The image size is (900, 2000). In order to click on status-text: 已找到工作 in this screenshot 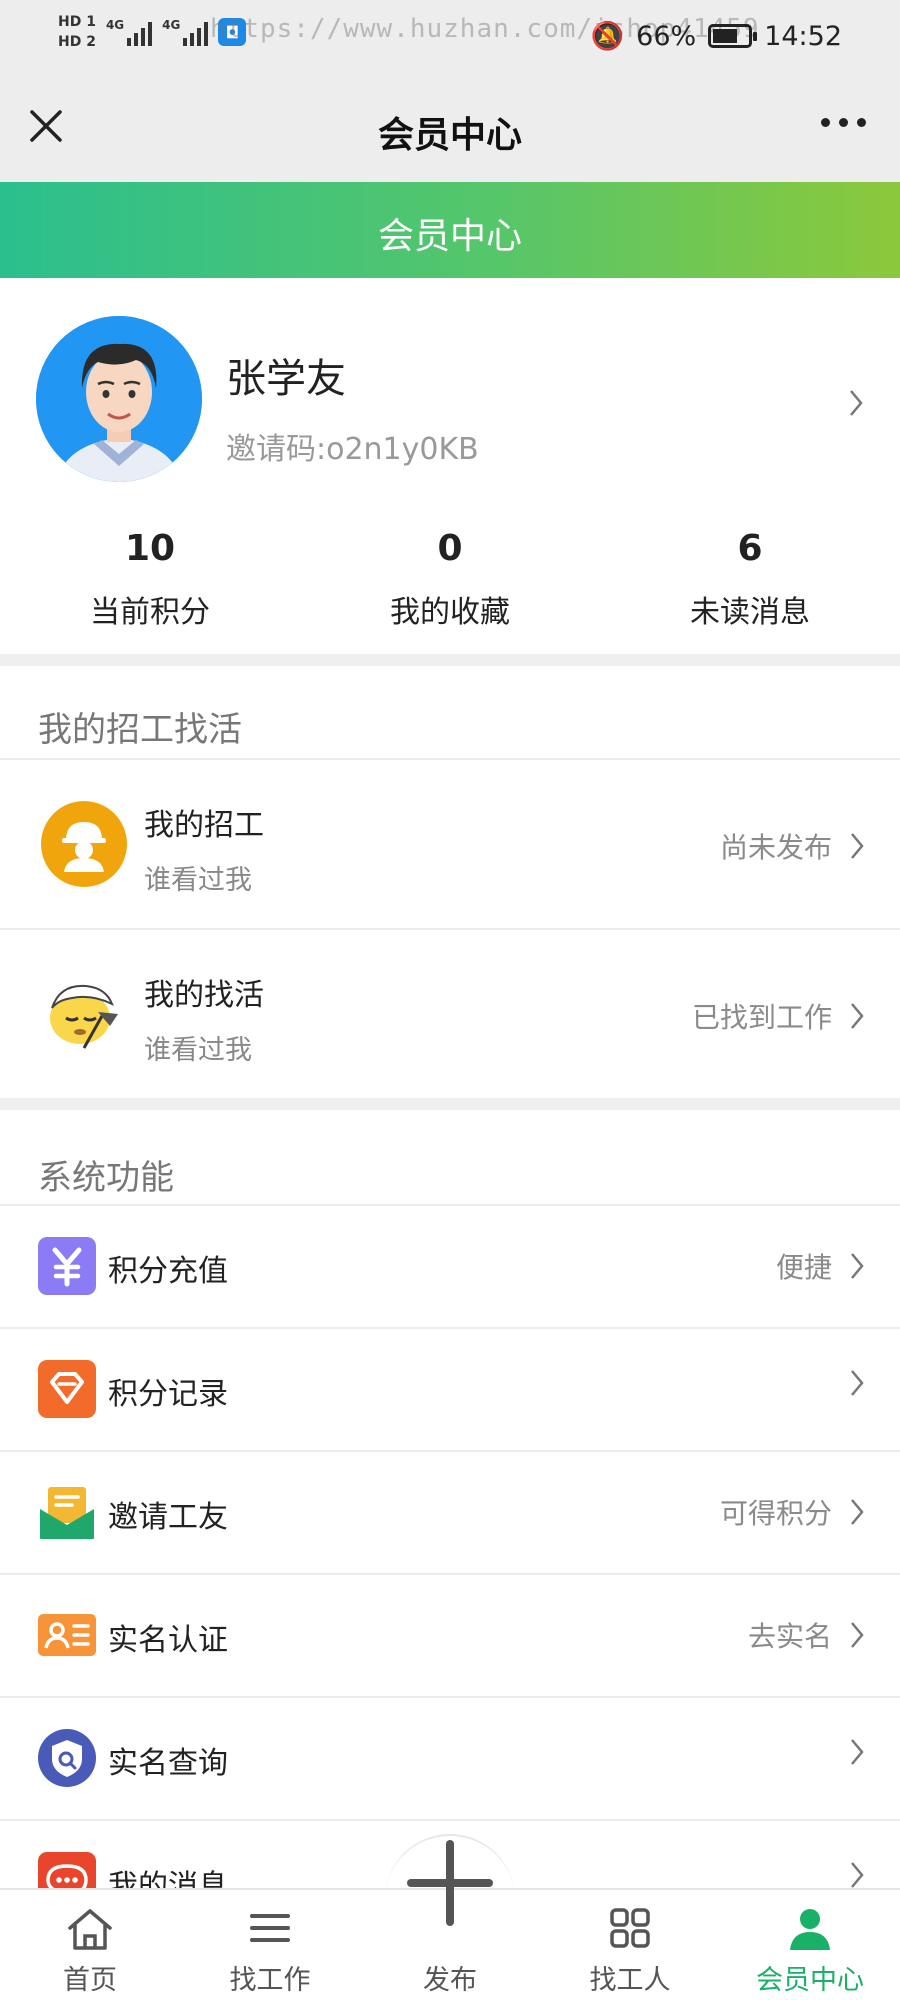, I will do `click(761, 1017)`.